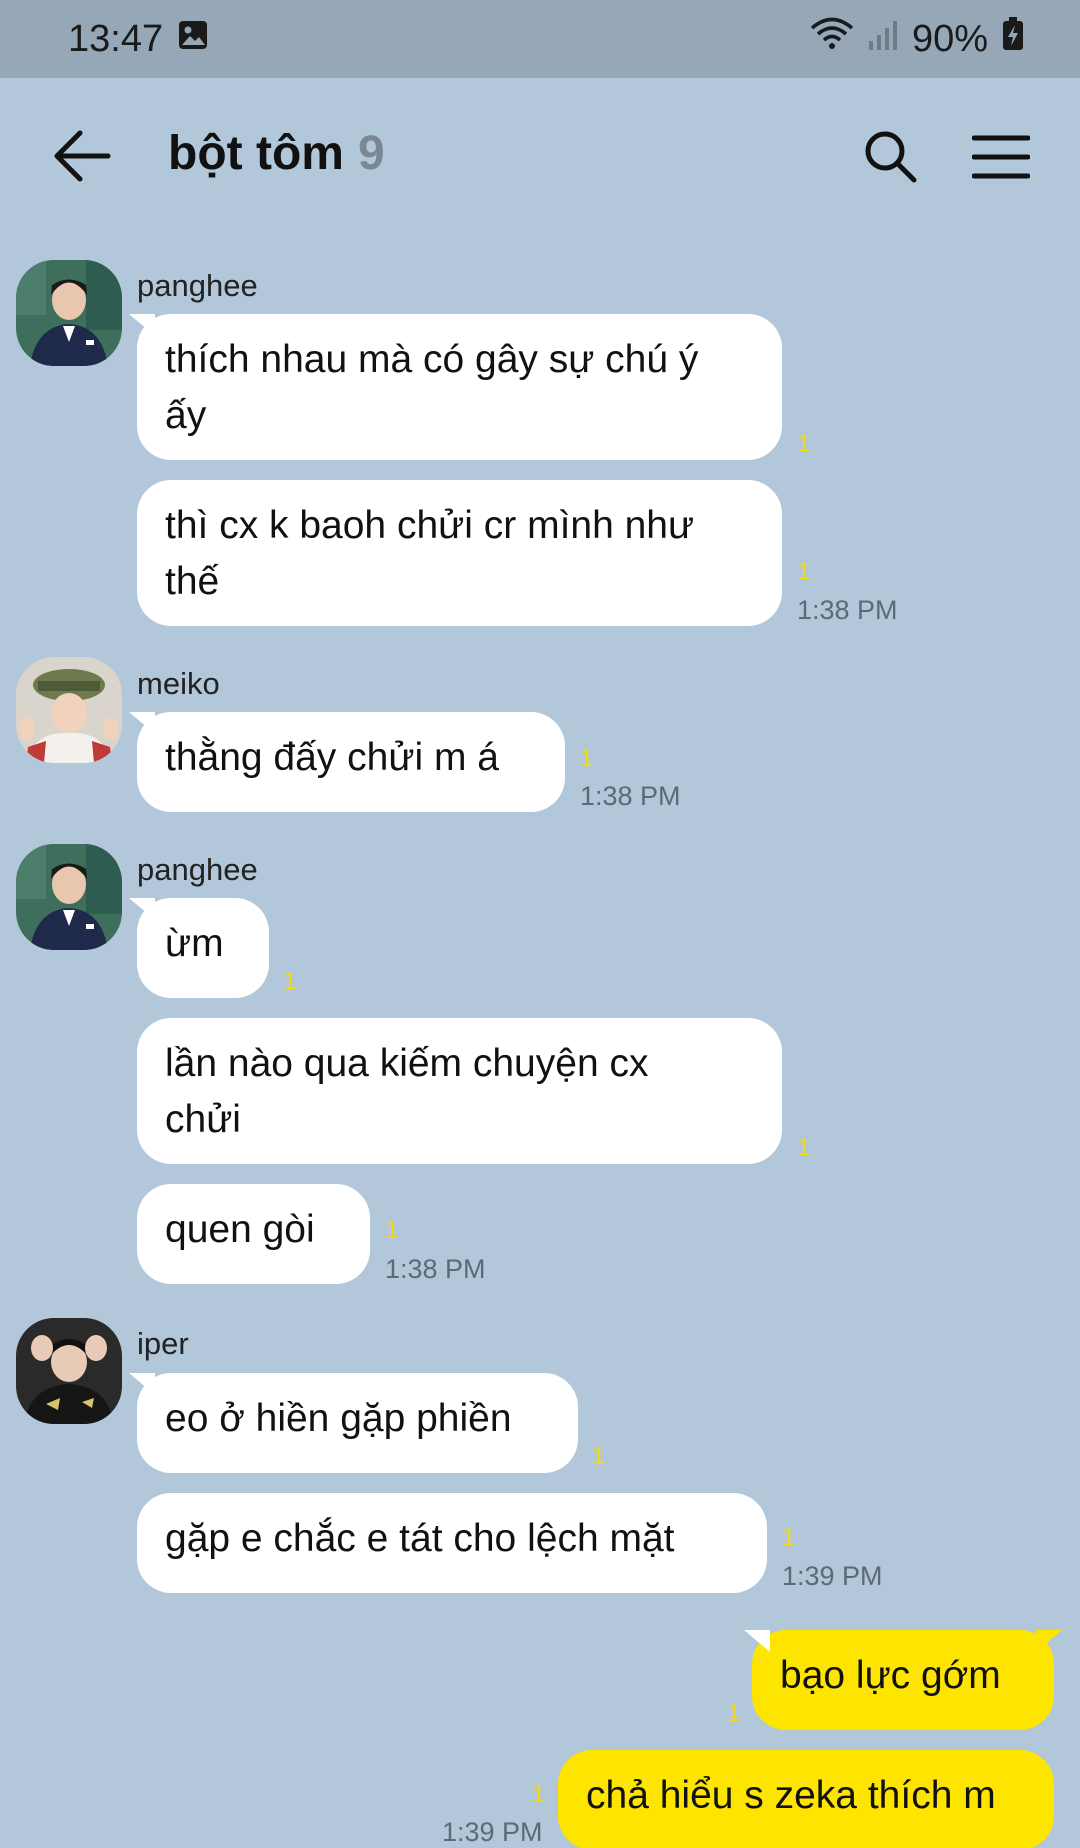  What do you see at coordinates (806, 1799) in the screenshot?
I see `my-message-bubble: chả hiểu s zeka thích m` at bounding box center [806, 1799].